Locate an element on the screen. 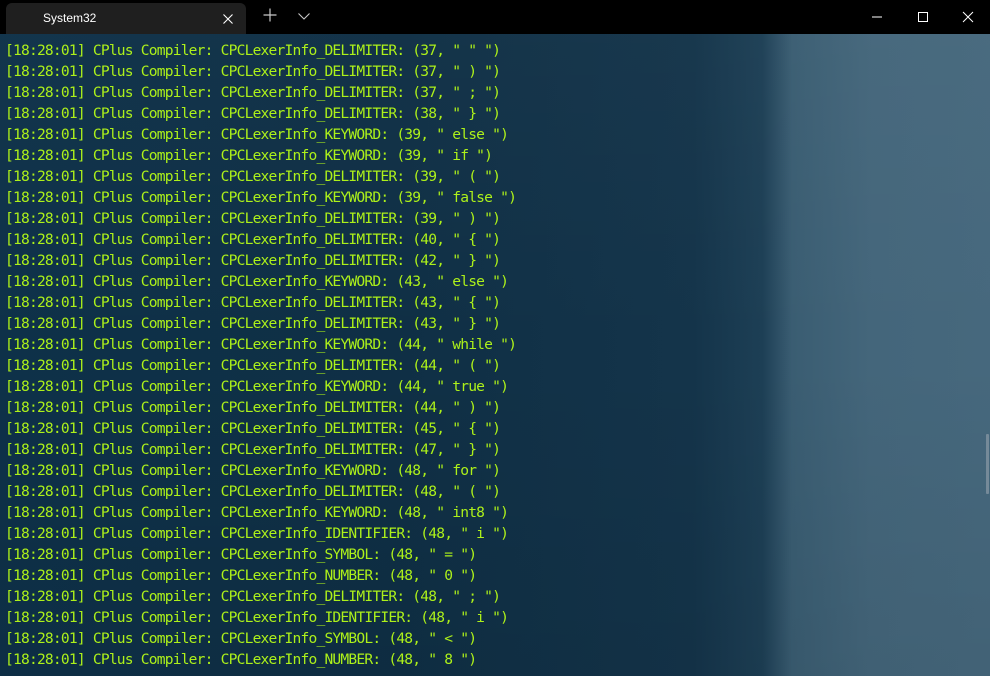 This screenshot has height=676, width=990. minimize-button is located at coordinates (877, 17).